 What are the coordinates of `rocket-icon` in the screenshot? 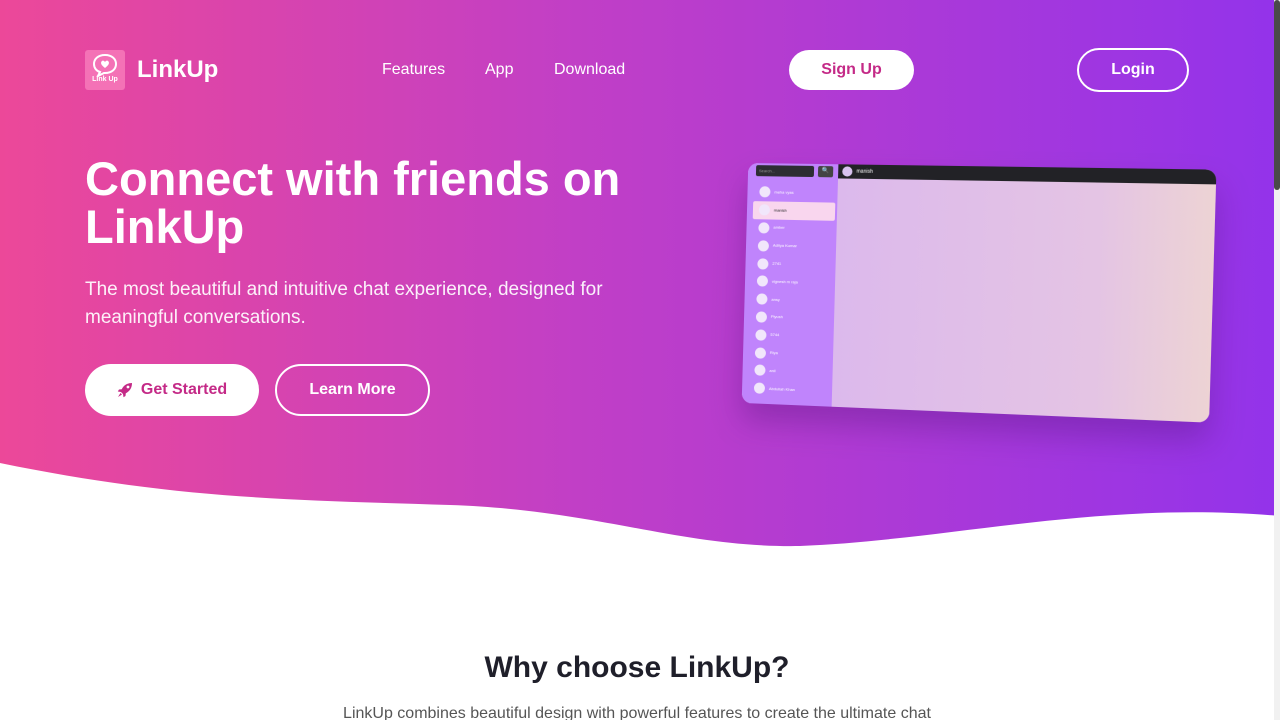 It's located at (124, 390).